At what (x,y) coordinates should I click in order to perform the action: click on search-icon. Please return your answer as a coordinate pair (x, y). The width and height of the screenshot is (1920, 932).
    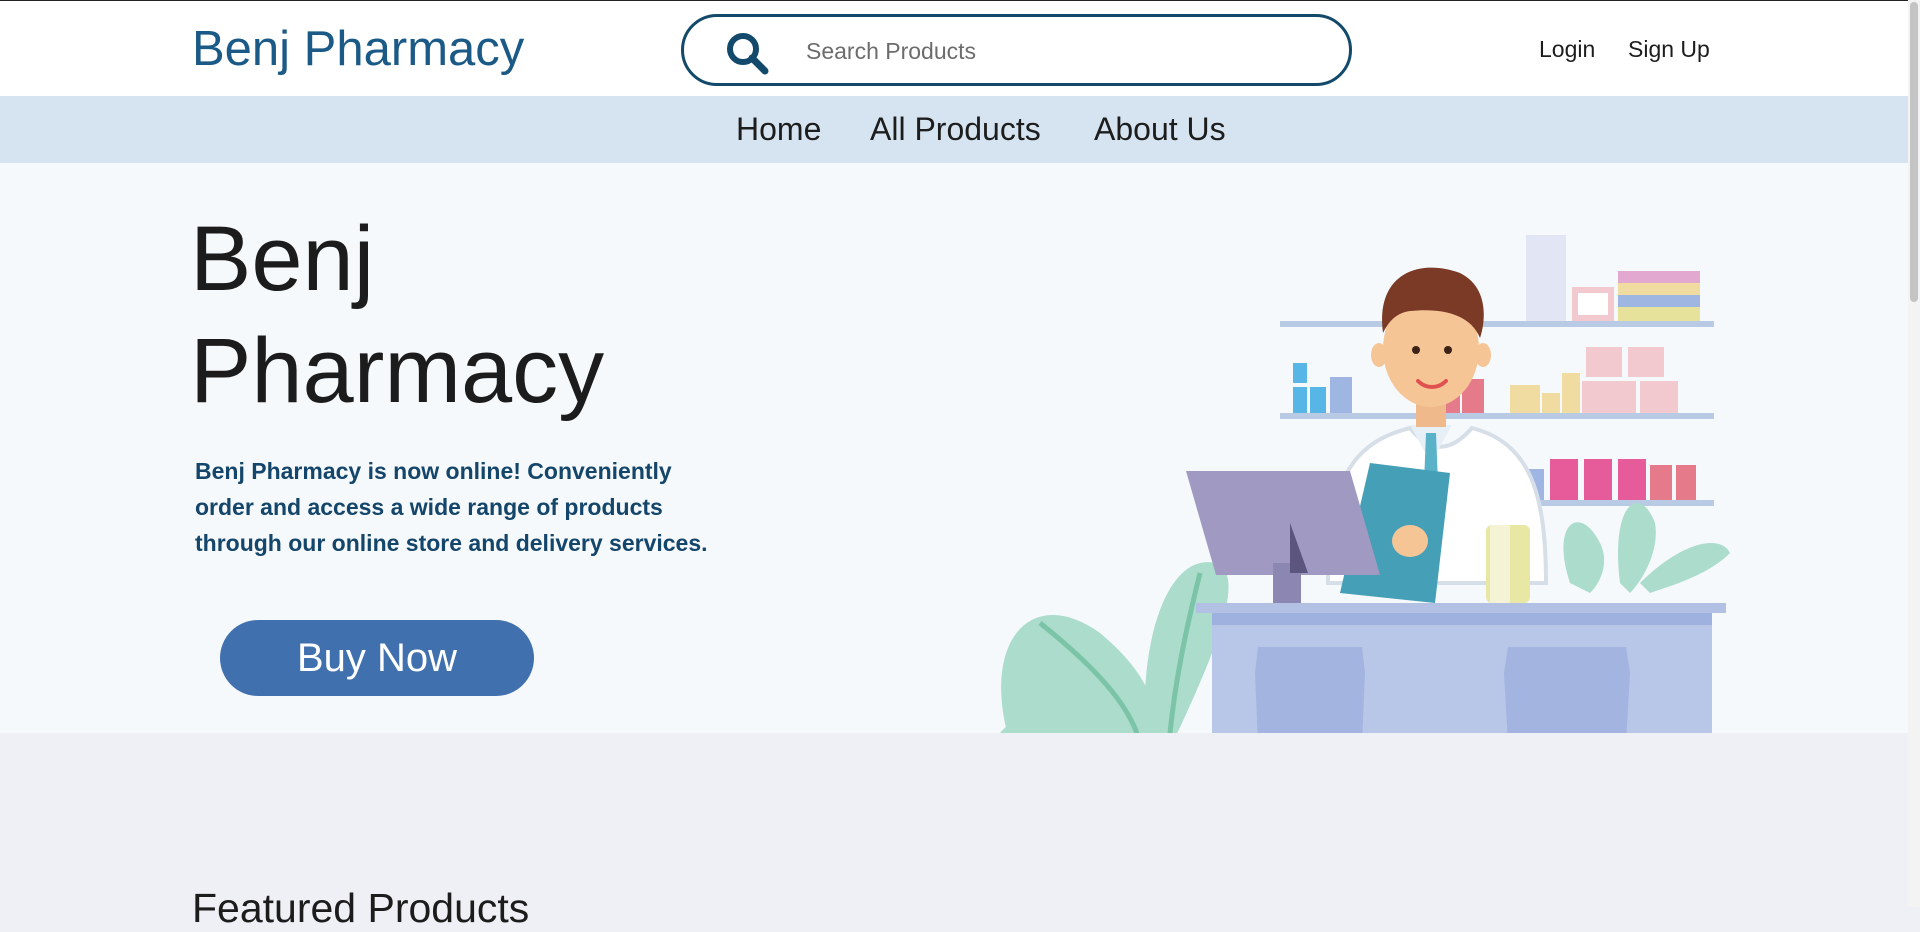
    Looking at the image, I should click on (747, 53).